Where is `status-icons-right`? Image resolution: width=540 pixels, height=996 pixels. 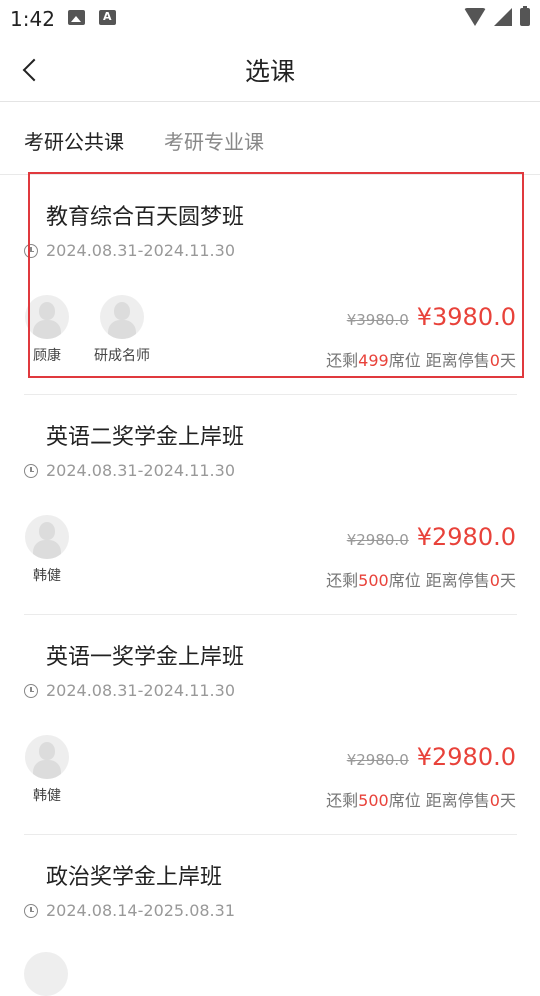 status-icons-right is located at coordinates (497, 16).